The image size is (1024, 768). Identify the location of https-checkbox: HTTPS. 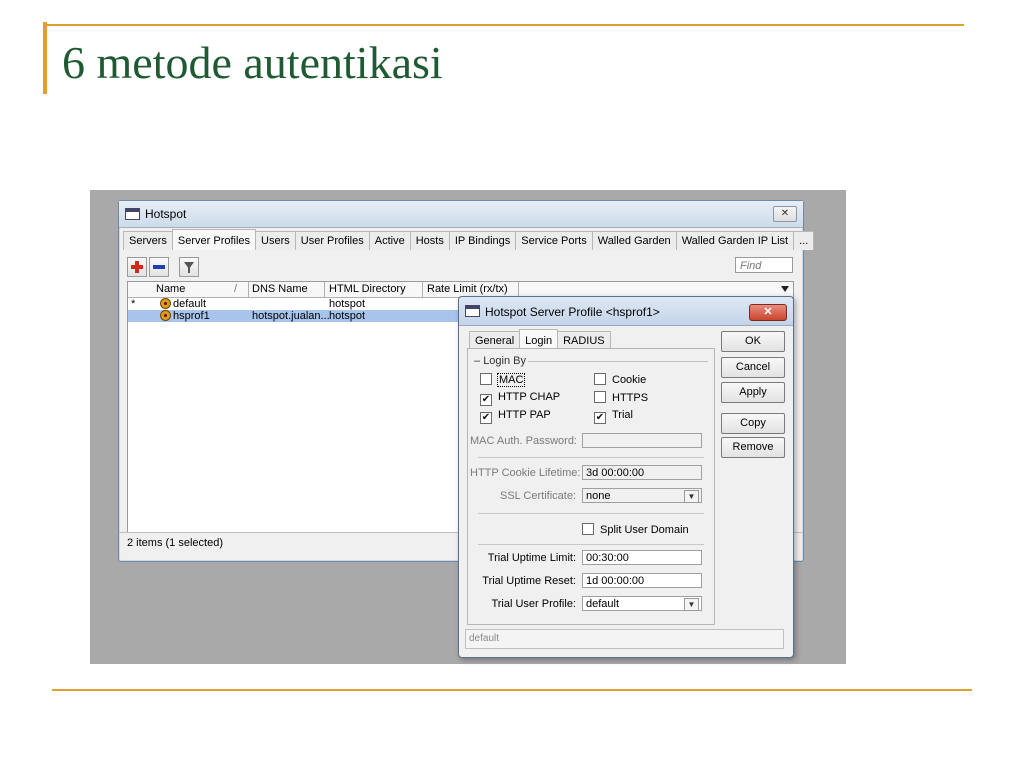
(621, 397).